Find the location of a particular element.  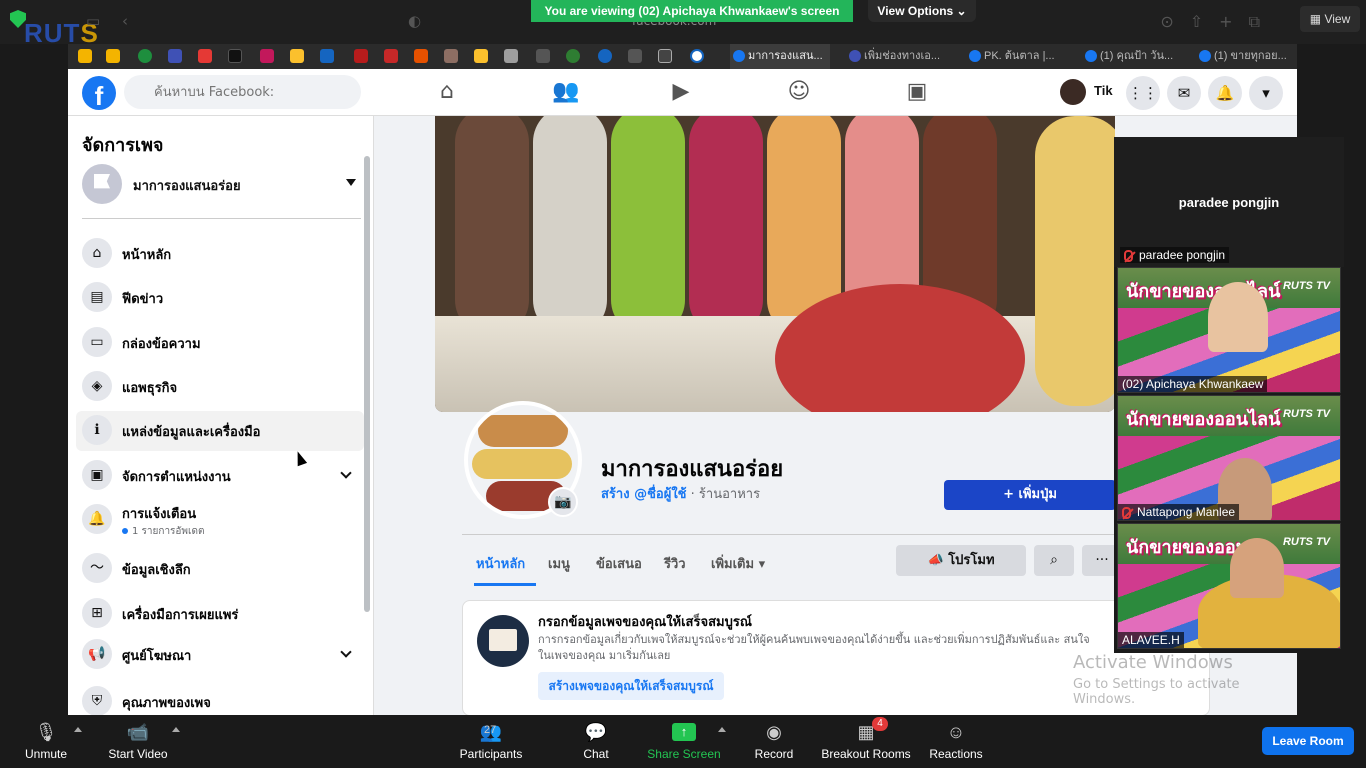

tab-reviews: รีวิว is located at coordinates (675, 563).